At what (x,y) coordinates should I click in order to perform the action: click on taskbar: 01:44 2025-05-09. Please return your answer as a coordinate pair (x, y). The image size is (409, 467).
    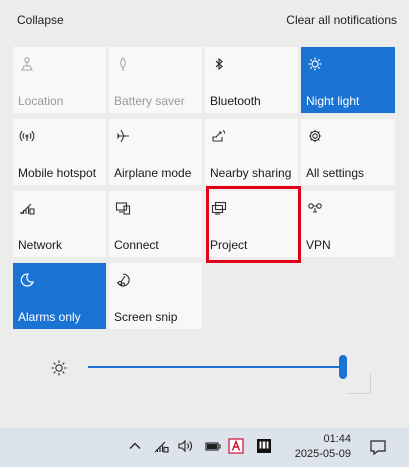
    Looking at the image, I should click on (204, 447).